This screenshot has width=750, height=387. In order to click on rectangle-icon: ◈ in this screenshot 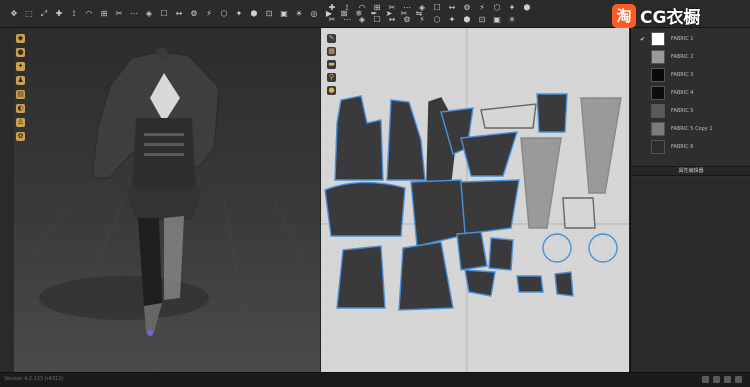, I will do `click(422, 8)`.